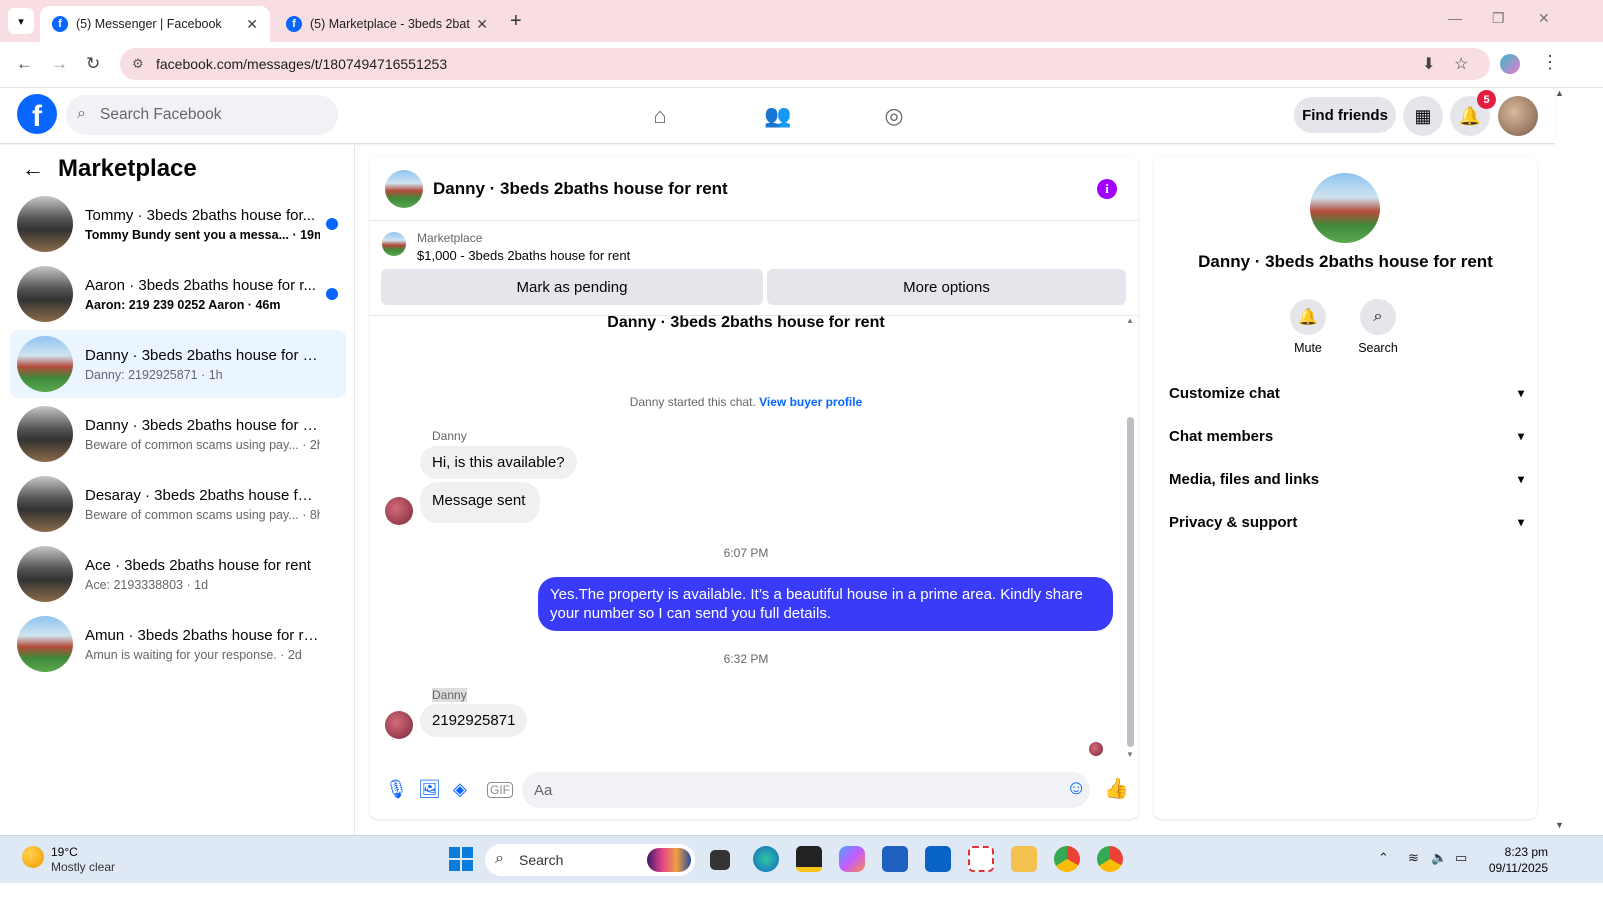 Image resolution: width=1603 pixels, height=903 pixels. I want to click on microphone-icon: 🎙, so click(396, 789).